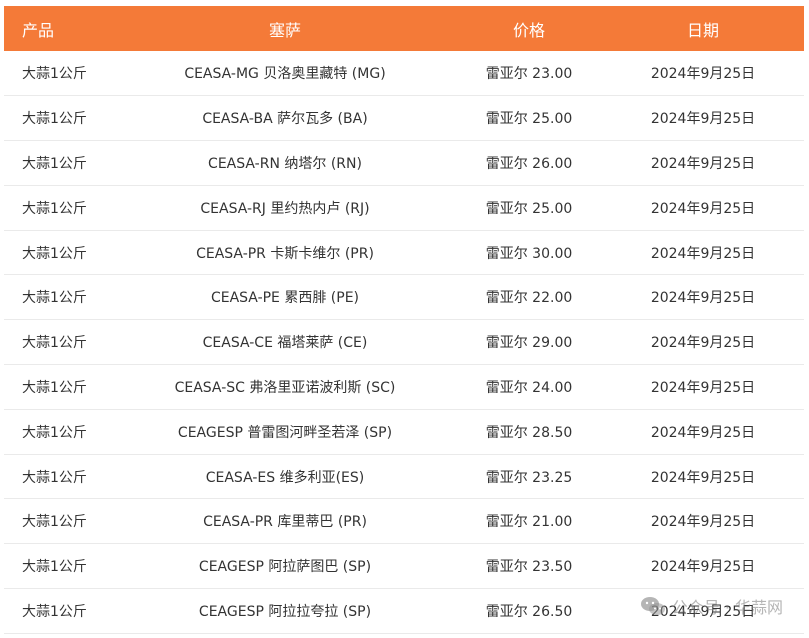 This screenshot has height=638, width=809. I want to click on cell-price: 雷亚尔 26.50, so click(529, 611).